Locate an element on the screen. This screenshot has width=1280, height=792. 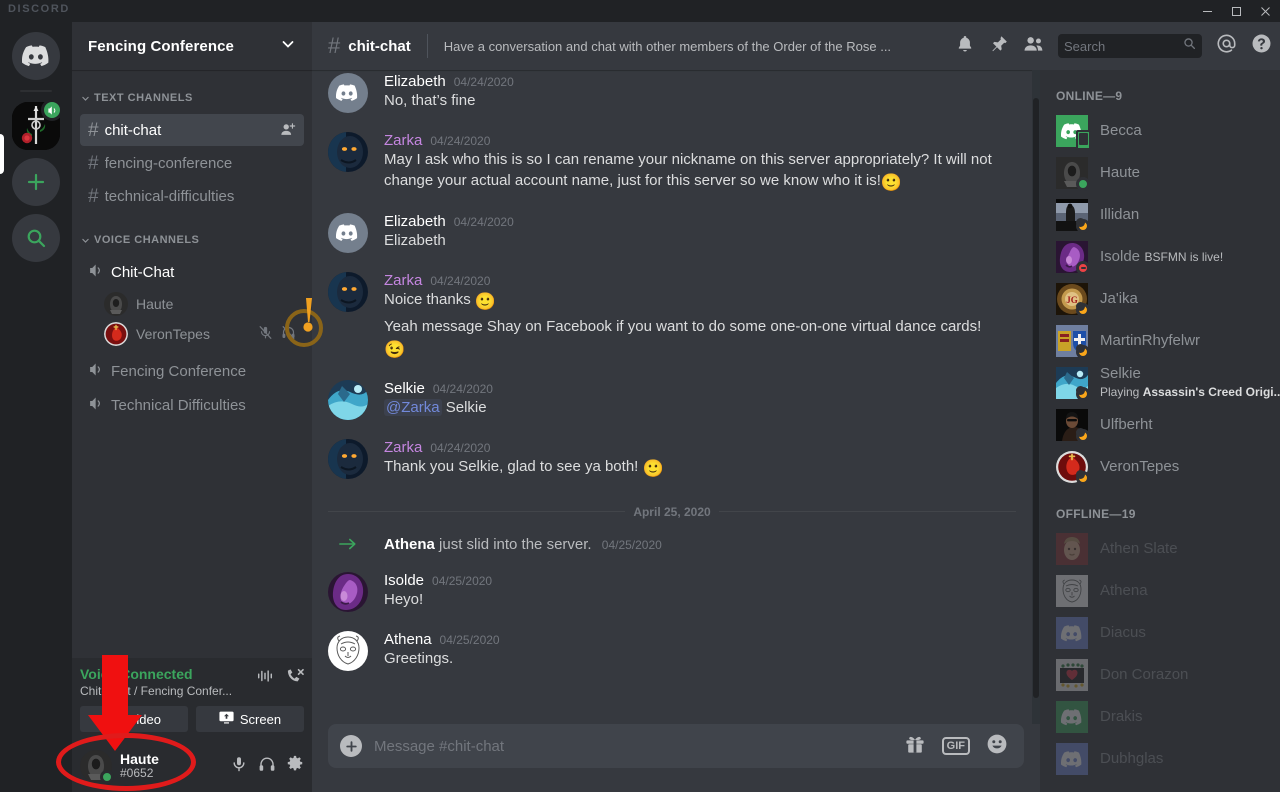
message-body: Elizabeth 04/24/2020 Elizabeth is located at coordinates (700, 233).